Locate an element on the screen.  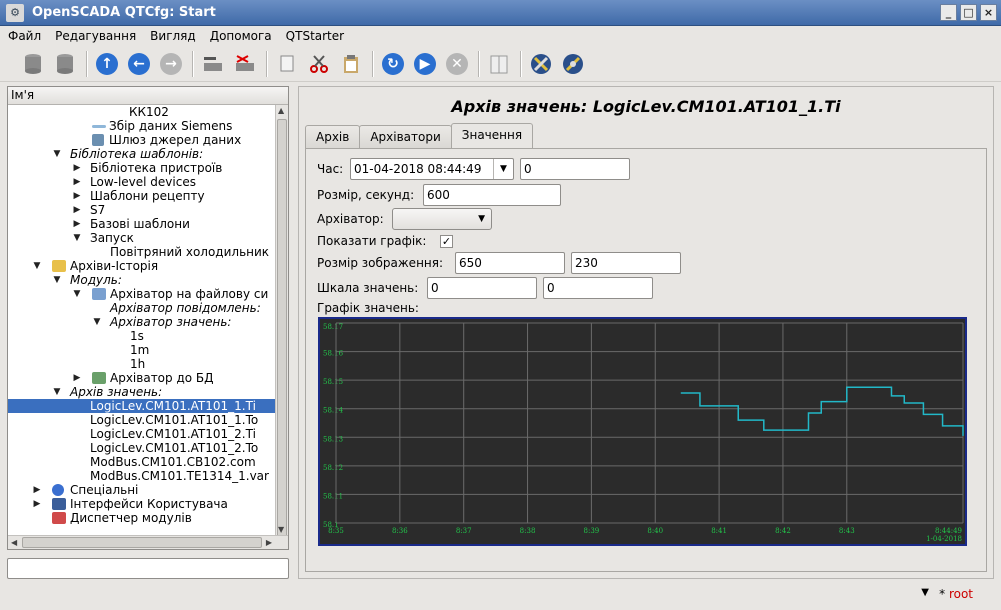
db-save-icon is located at coordinates (65, 64).